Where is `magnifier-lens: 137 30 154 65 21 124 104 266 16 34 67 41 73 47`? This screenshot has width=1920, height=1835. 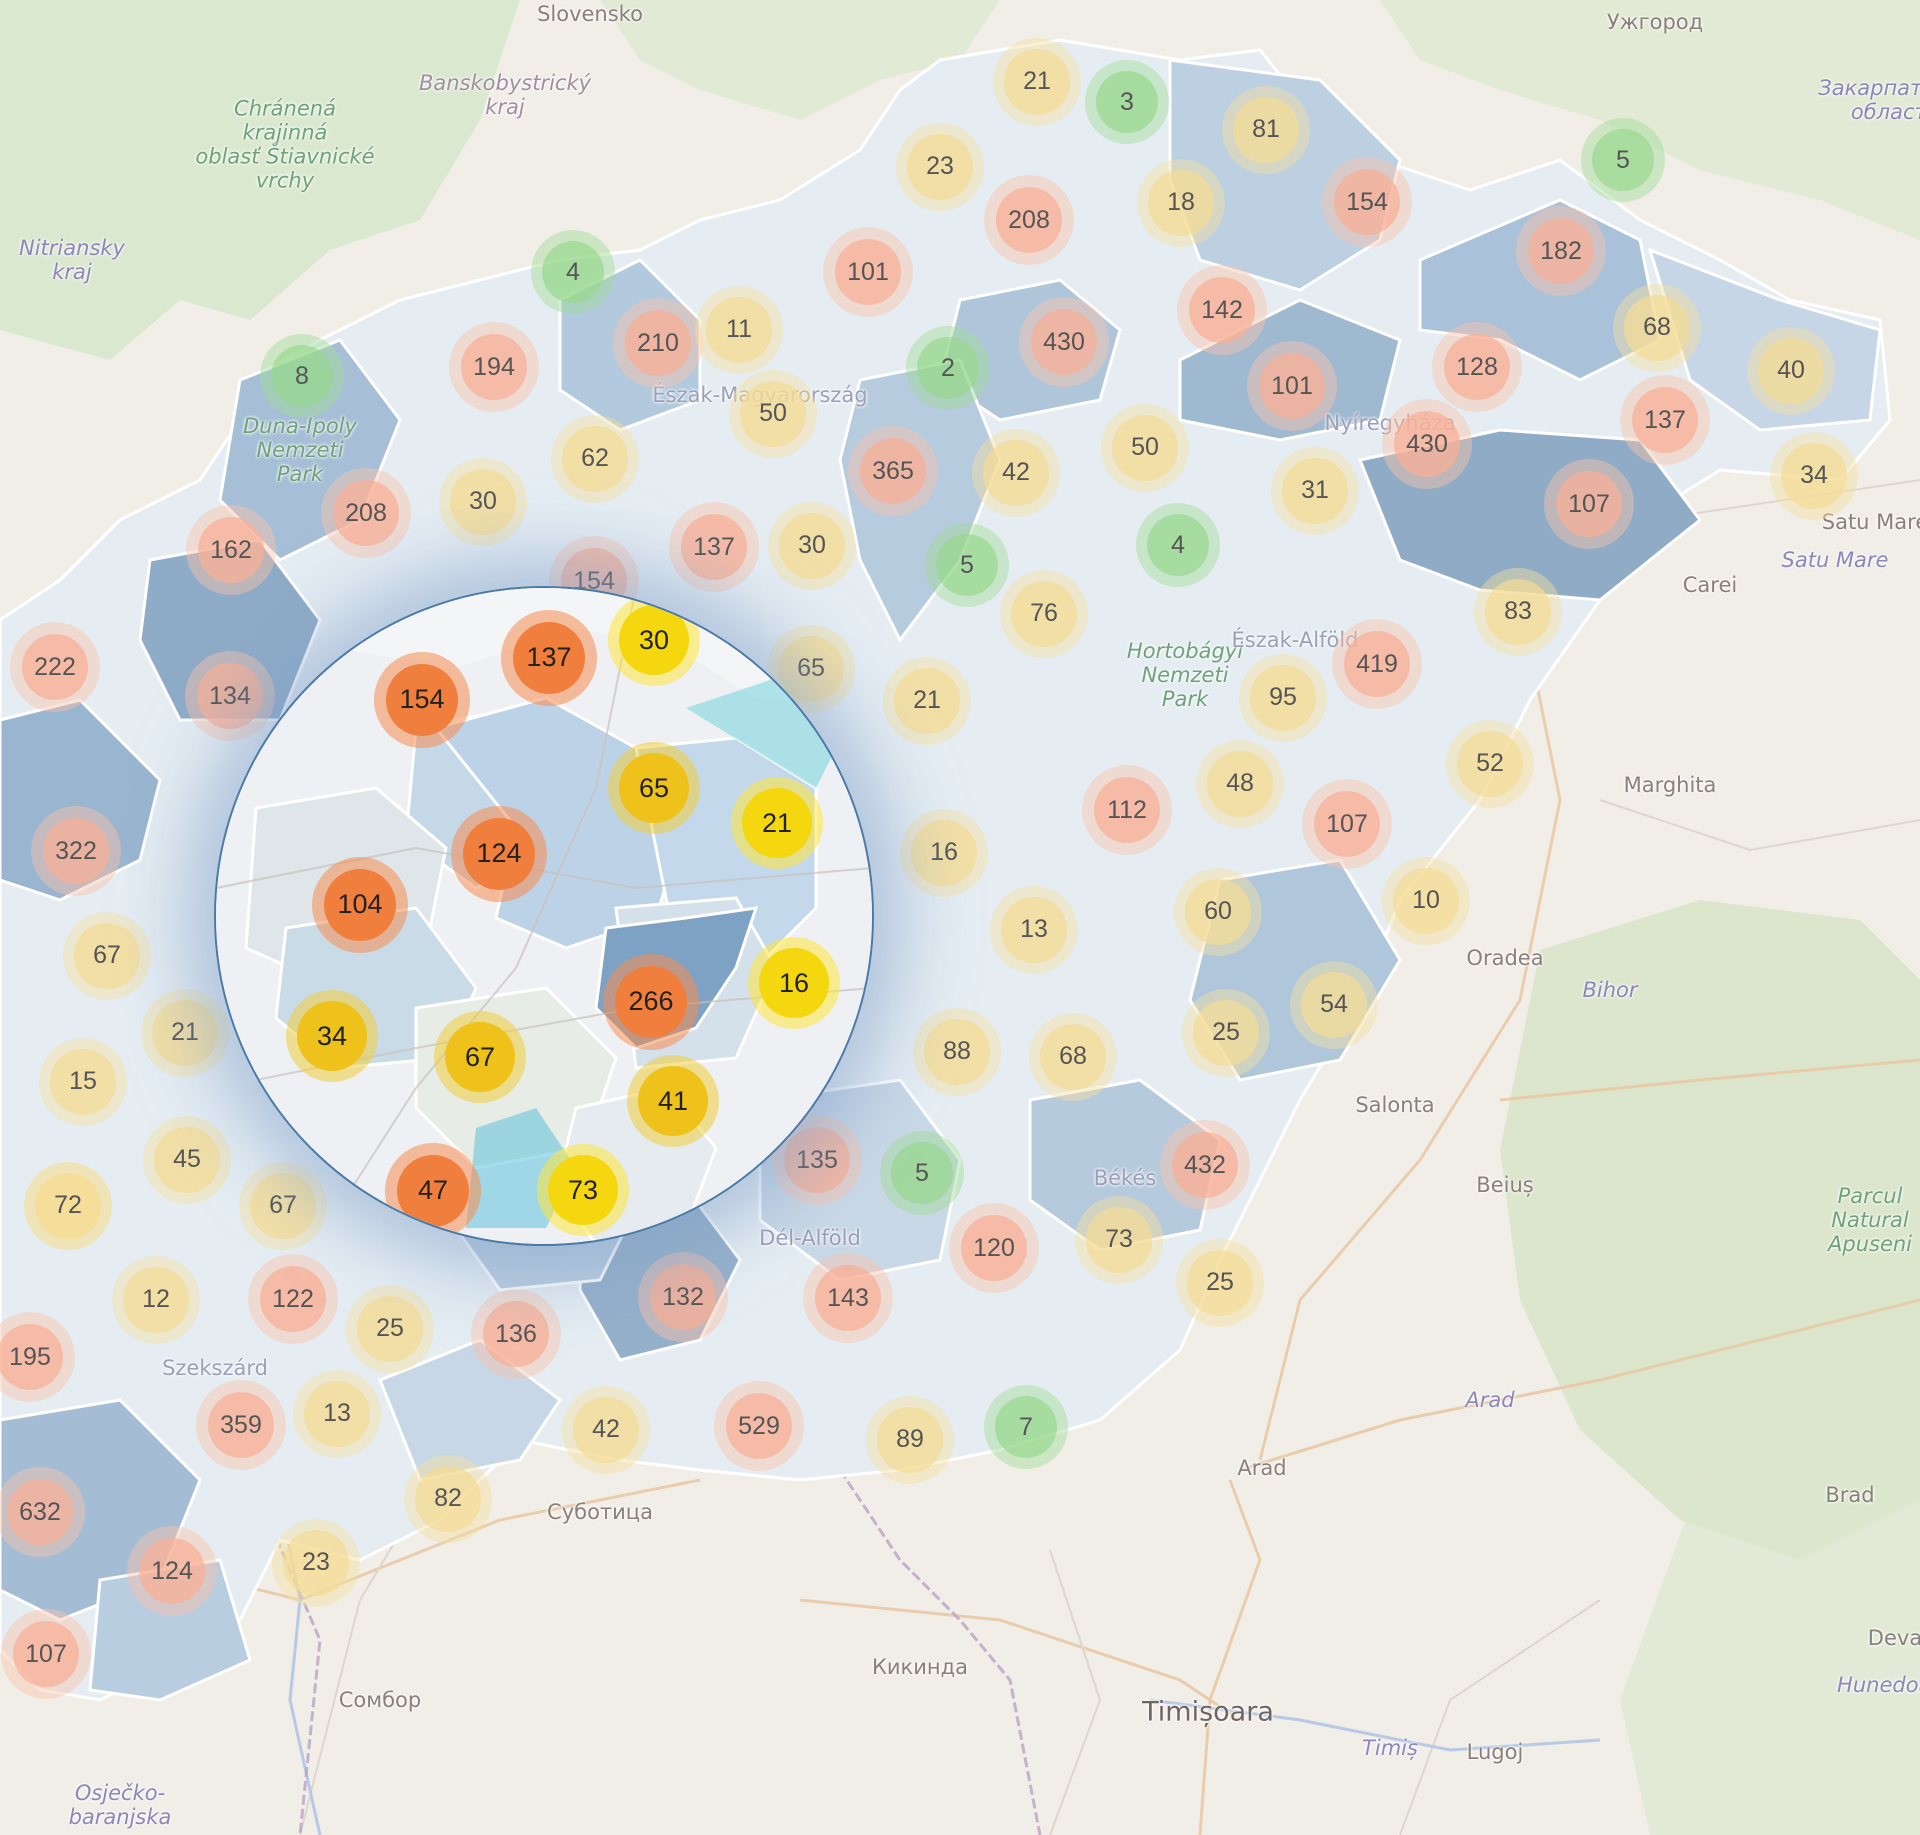
magnifier-lens: 137 30 154 65 21 124 104 266 16 34 67 41 73 47 is located at coordinates (544, 916).